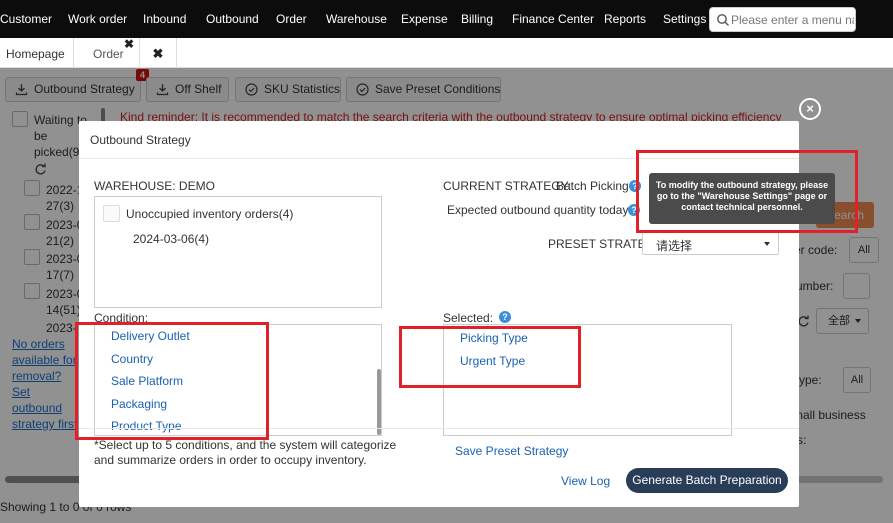  What do you see at coordinates (164, 19) in the screenshot?
I see `nav-item-inbound: Inbound` at bounding box center [164, 19].